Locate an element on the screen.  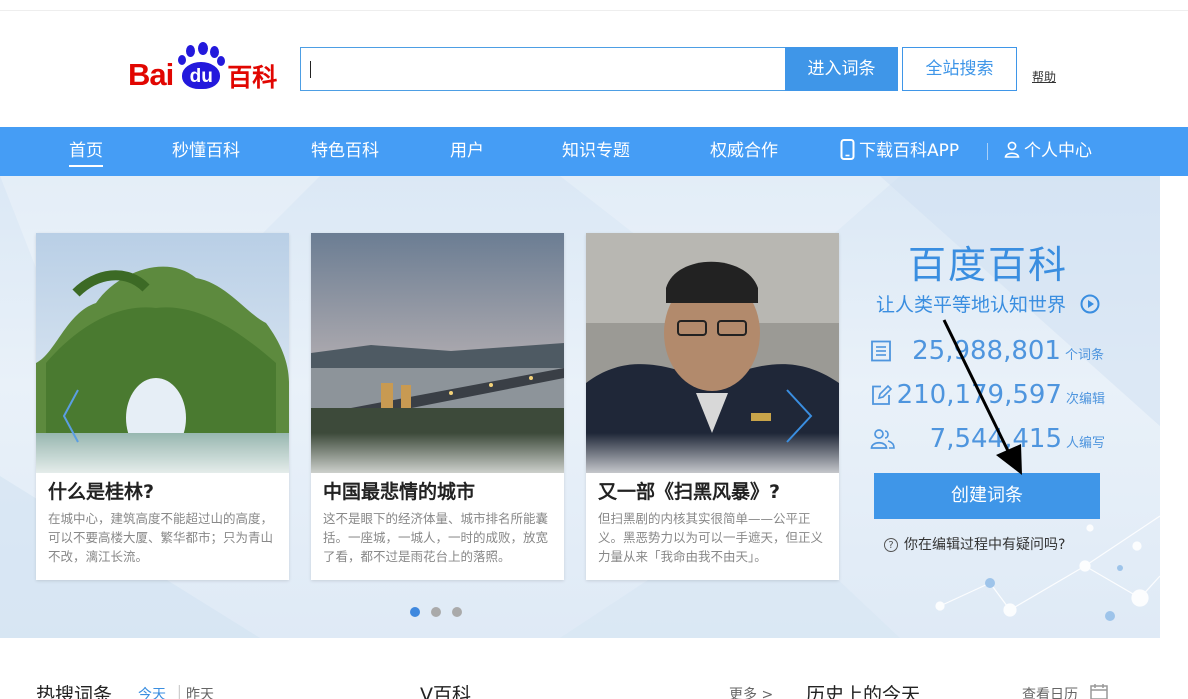
stat-entries: 25,988,801 个词条 is located at coordinates (987, 353).